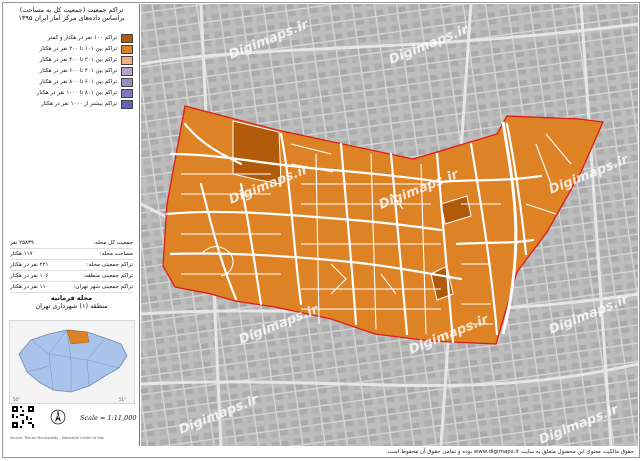 The height and width of the screenshot is (461, 643). Describe the element at coordinates (71, 306) in the screenshot. I see `district-name: منطقه (۱) شهرداری تهران` at that location.